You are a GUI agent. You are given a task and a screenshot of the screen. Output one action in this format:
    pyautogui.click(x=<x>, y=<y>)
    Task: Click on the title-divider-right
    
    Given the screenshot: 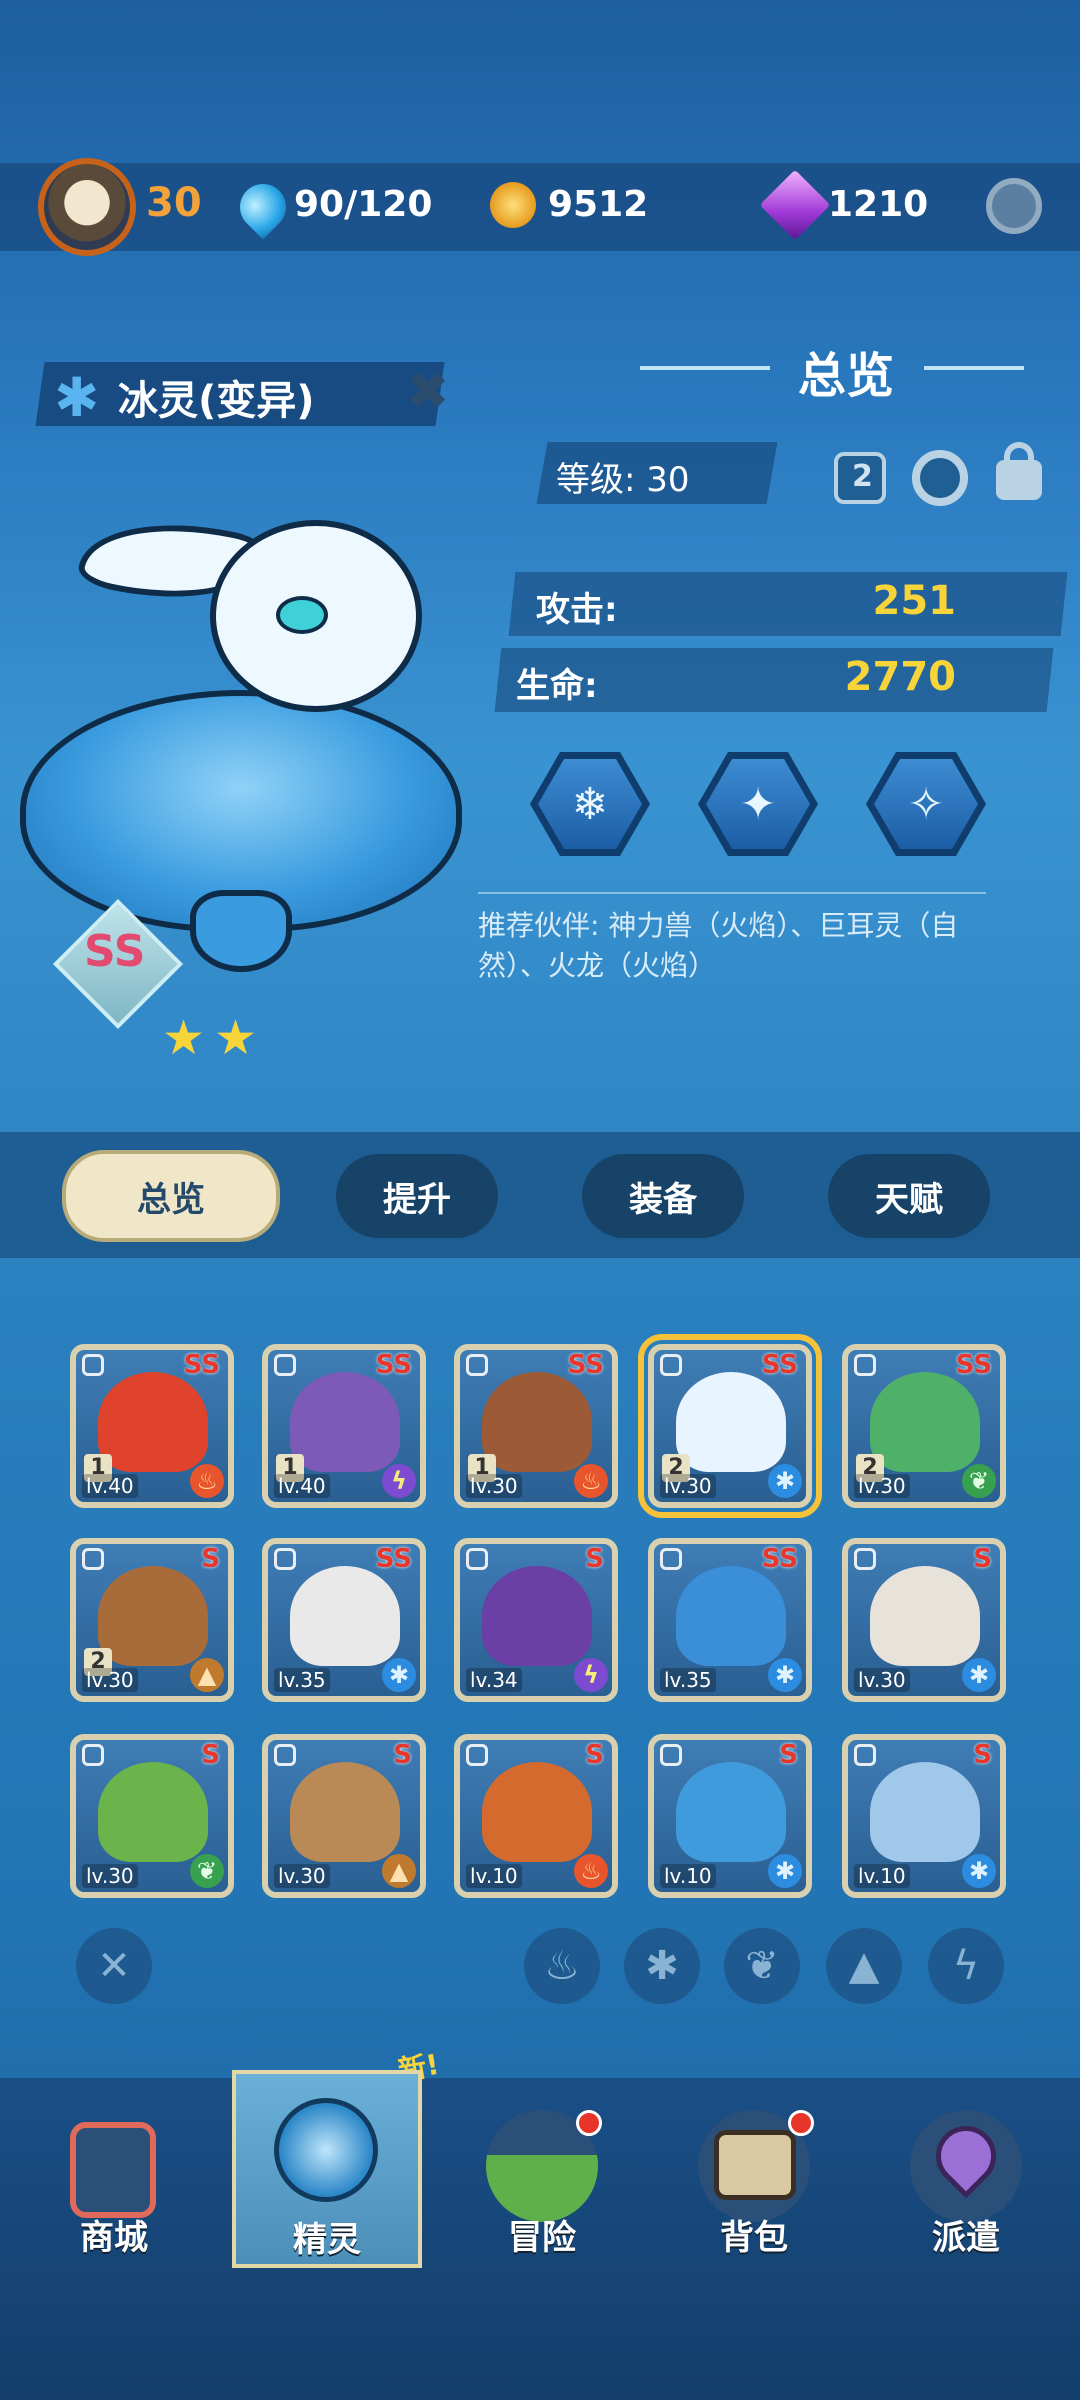 What is the action you would take?
    pyautogui.click(x=974, y=368)
    